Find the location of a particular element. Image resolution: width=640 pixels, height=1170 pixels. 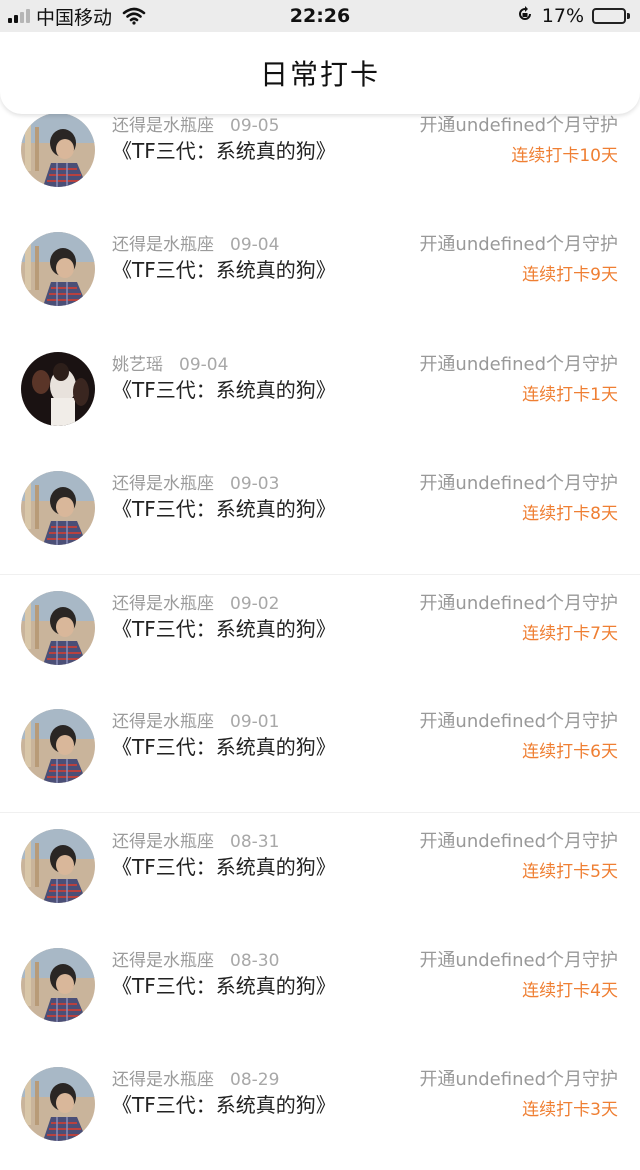

checkin-date: 08-31 is located at coordinates (255, 842).